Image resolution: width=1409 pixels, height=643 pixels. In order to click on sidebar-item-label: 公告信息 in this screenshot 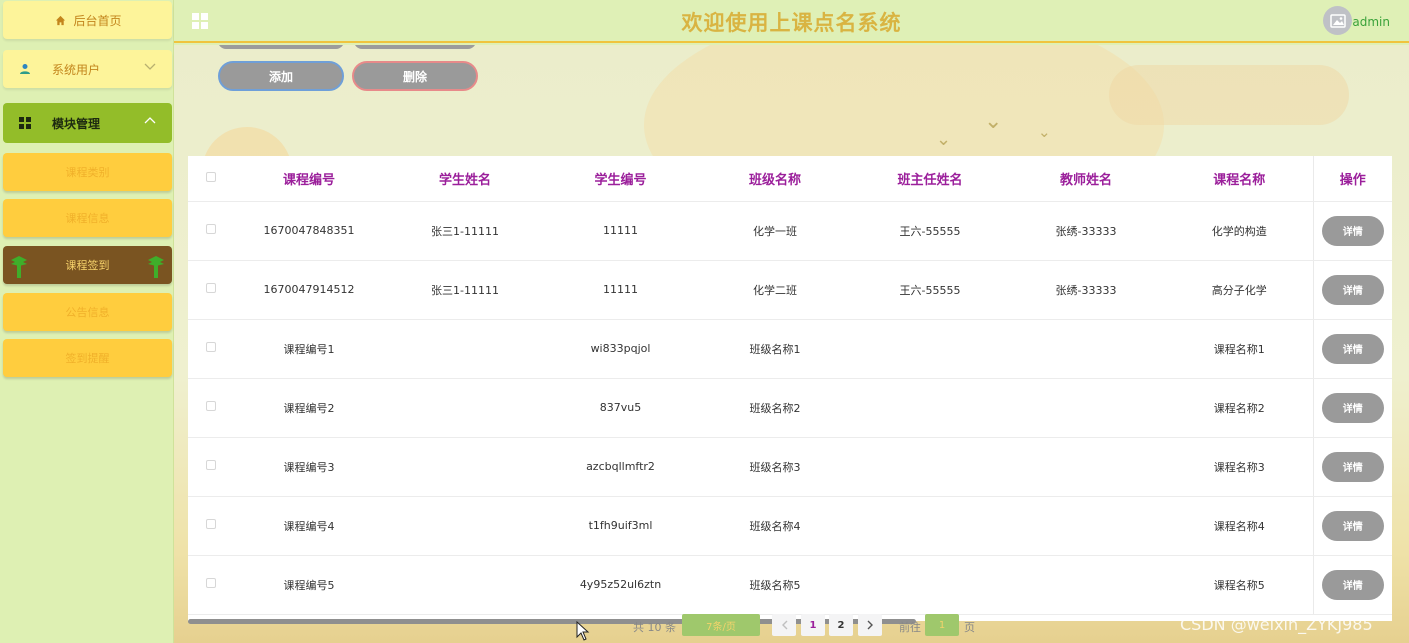, I will do `click(87, 312)`.